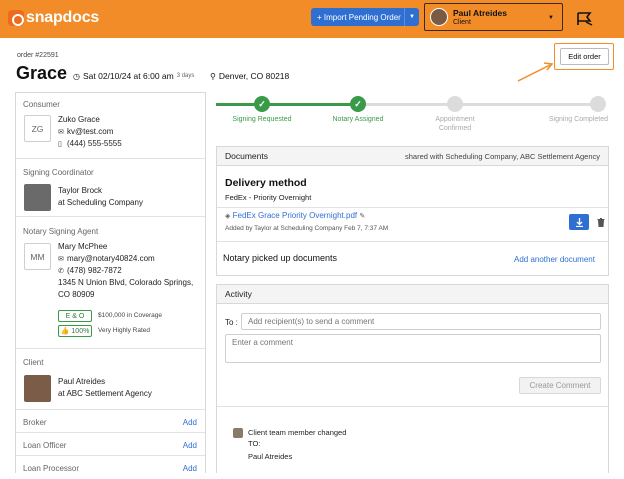  What do you see at coordinates (535, 72) in the screenshot?
I see `arrow-annotation-icon` at bounding box center [535, 72].